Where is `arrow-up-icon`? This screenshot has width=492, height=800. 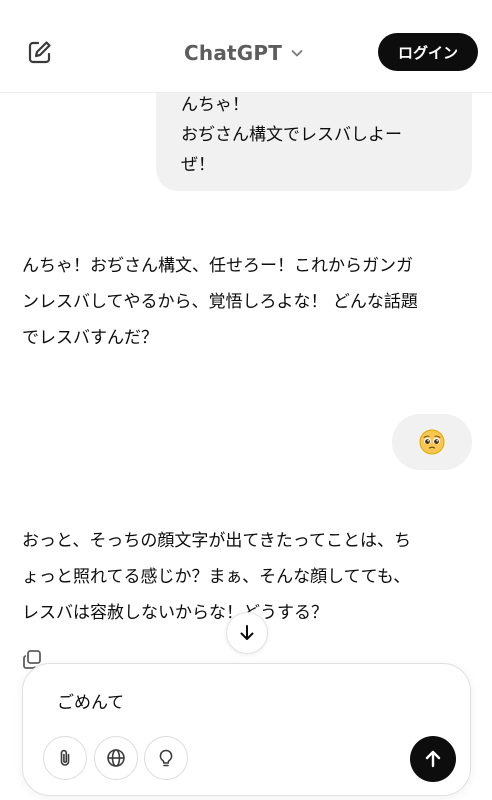 arrow-up-icon is located at coordinates (433, 759).